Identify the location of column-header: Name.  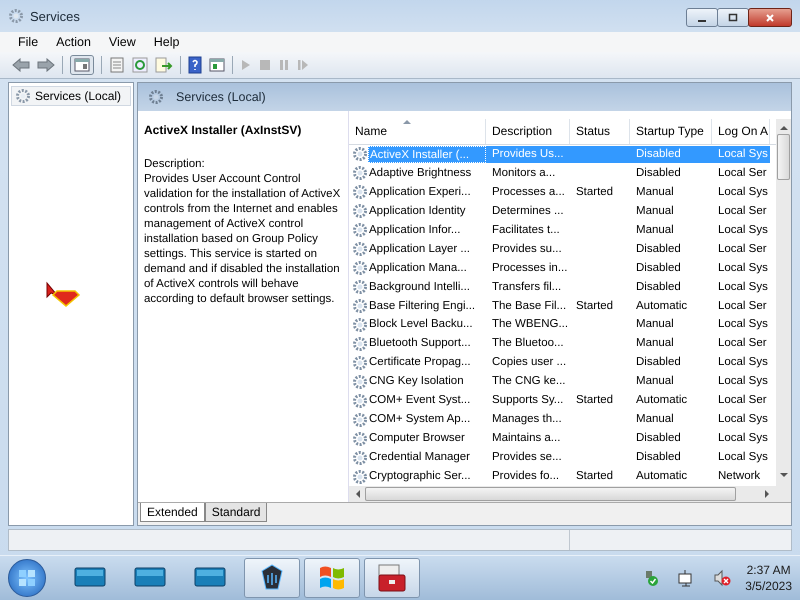
(417, 131).